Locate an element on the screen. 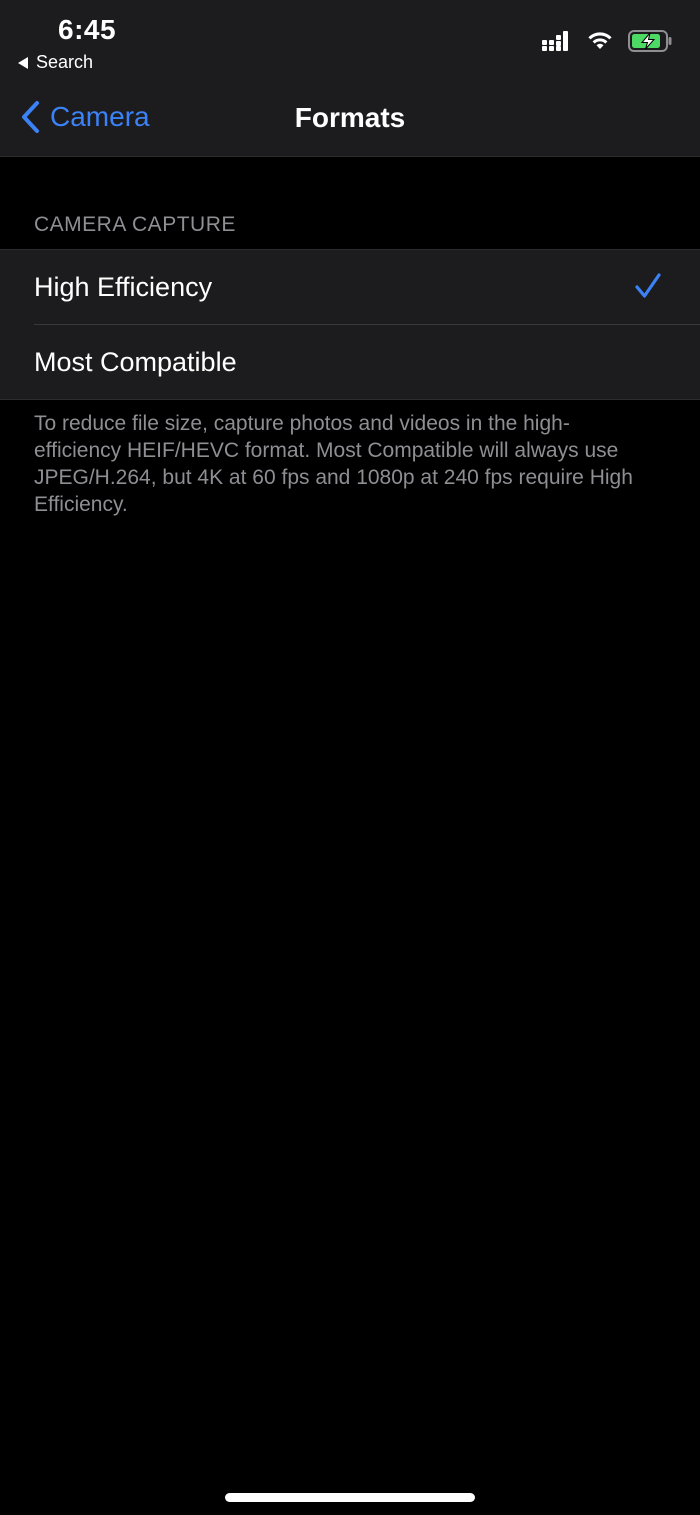 This screenshot has width=700, height=1515. status-time: 6:45 is located at coordinates (87, 29).